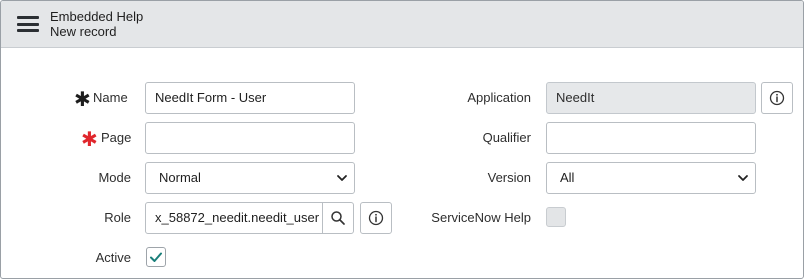 The height and width of the screenshot is (279, 804). Describe the element at coordinates (556, 217) in the screenshot. I see `servicenow-help-checkbox` at that location.